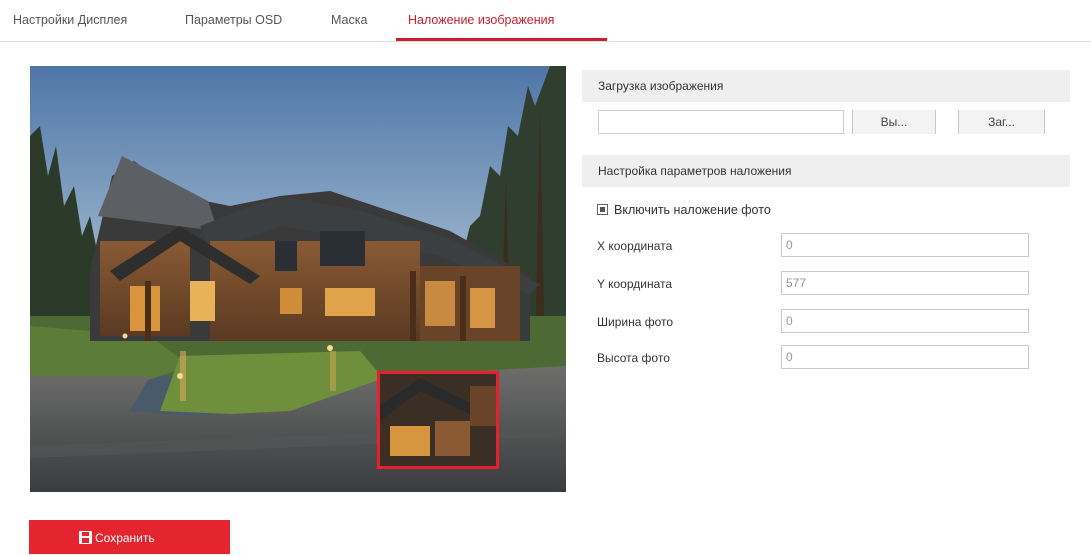 Image resolution: width=1091 pixels, height=556 pixels. I want to click on overlay-settings-header: Настройка параметров наложения, so click(826, 171).